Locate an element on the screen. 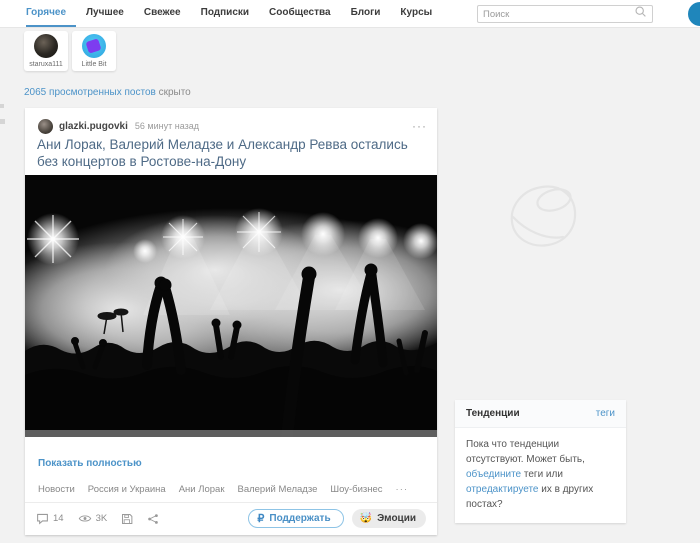 This screenshot has height=543, width=700. save-icon is located at coordinates (127, 519).